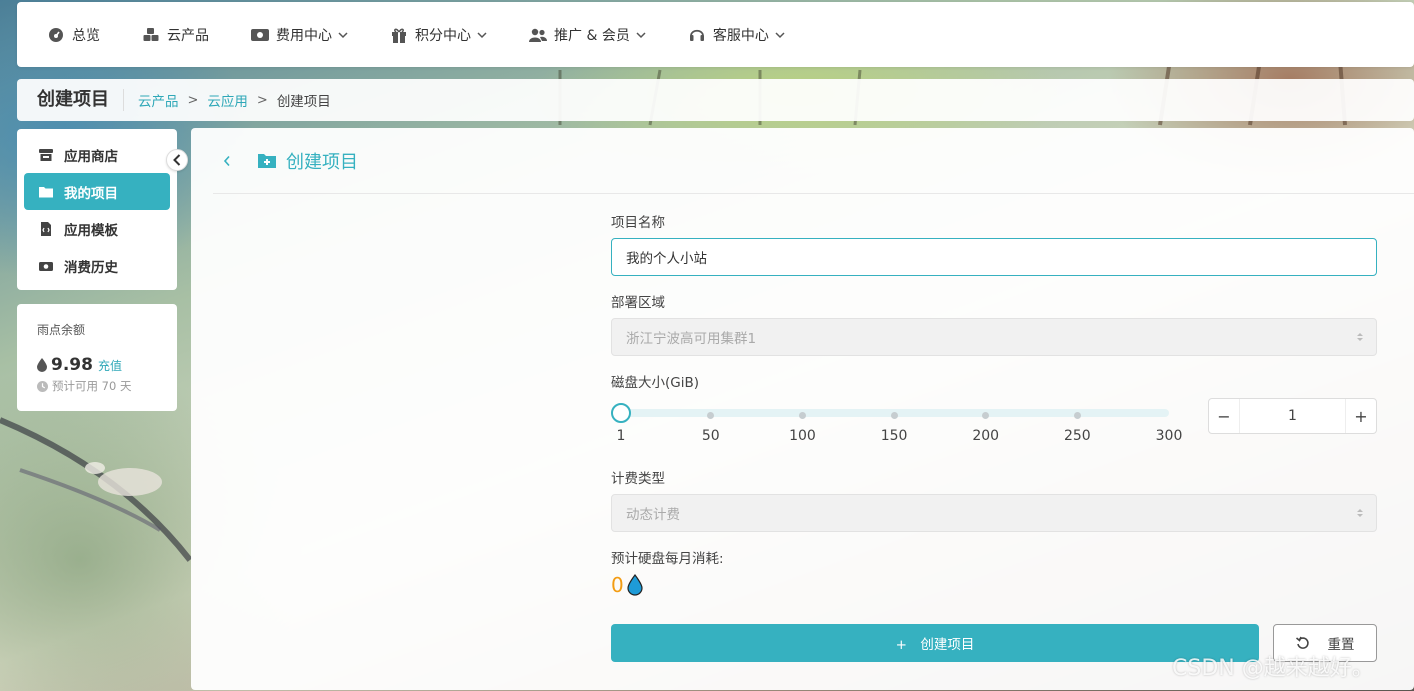  Describe the element at coordinates (986, 436) in the screenshot. I see `slider-tick-label: 200` at that location.